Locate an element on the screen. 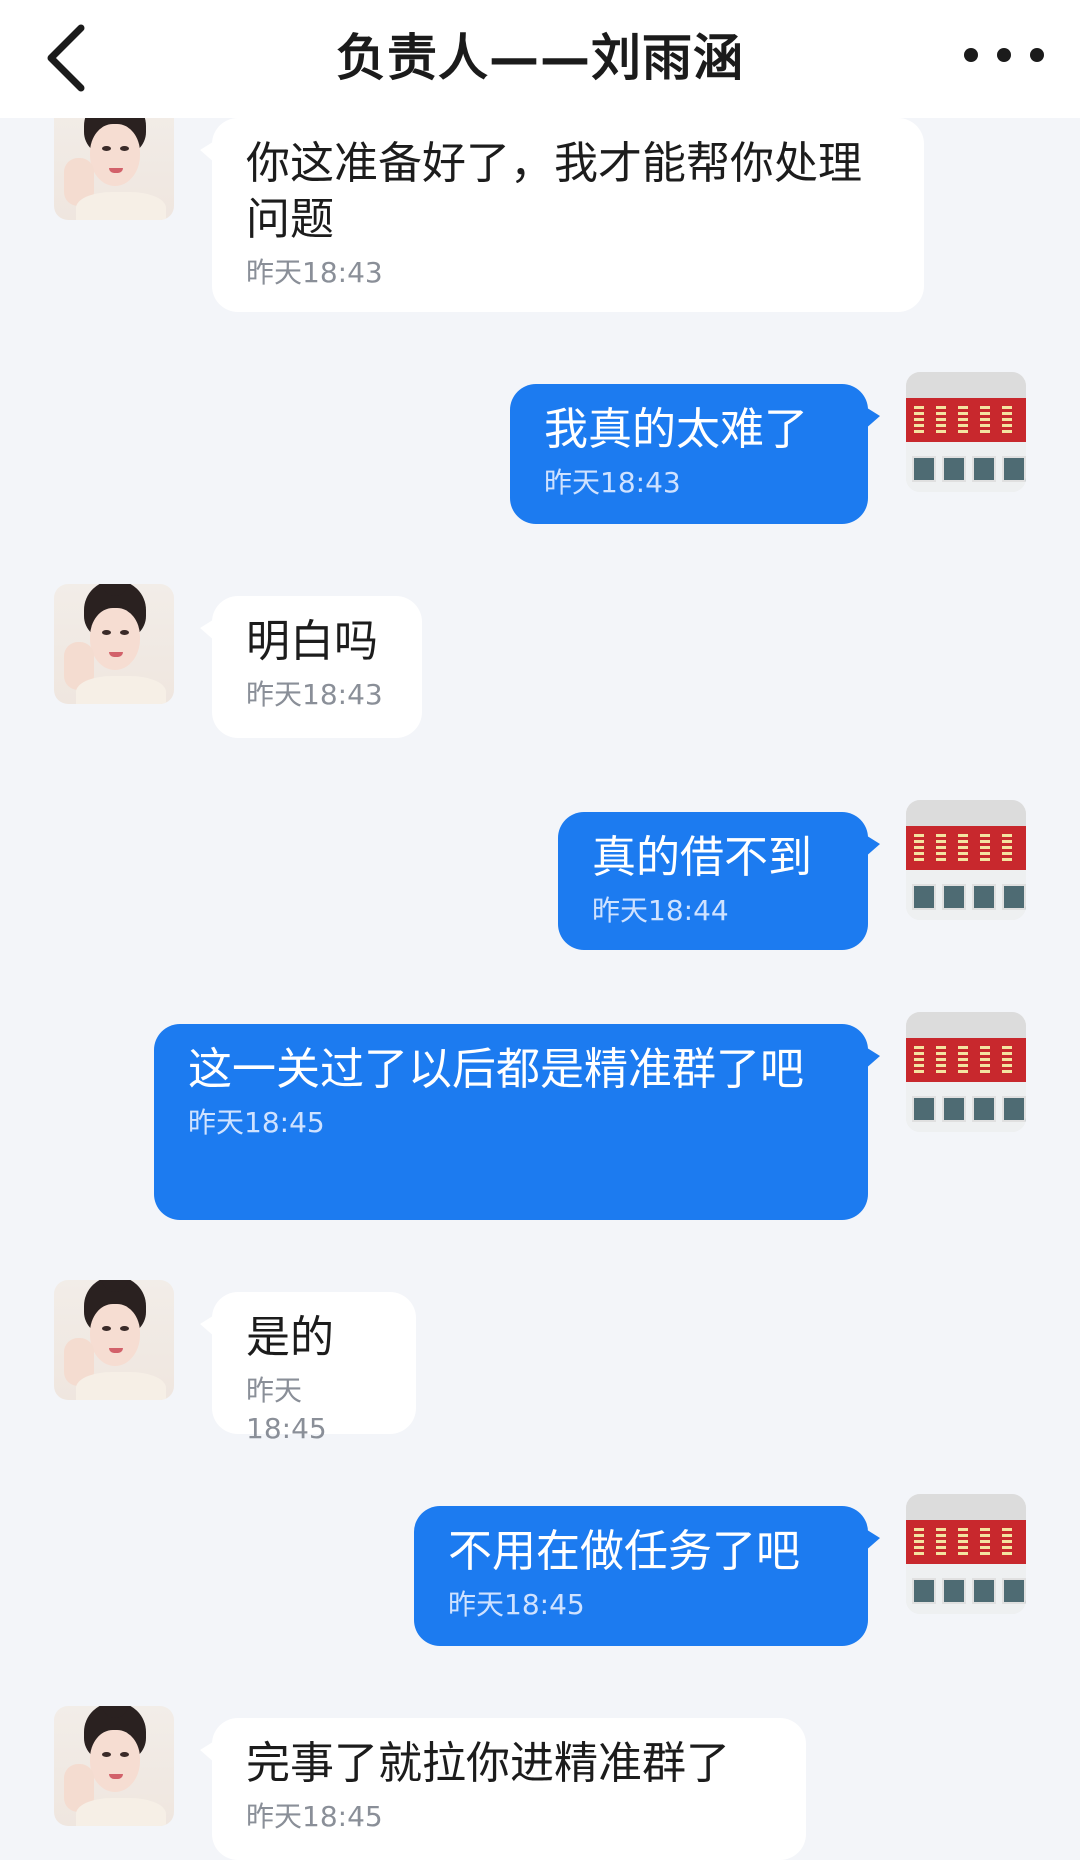  message-bubble-outgoing: 真的借不到 昨天18:44 is located at coordinates (719, 881).